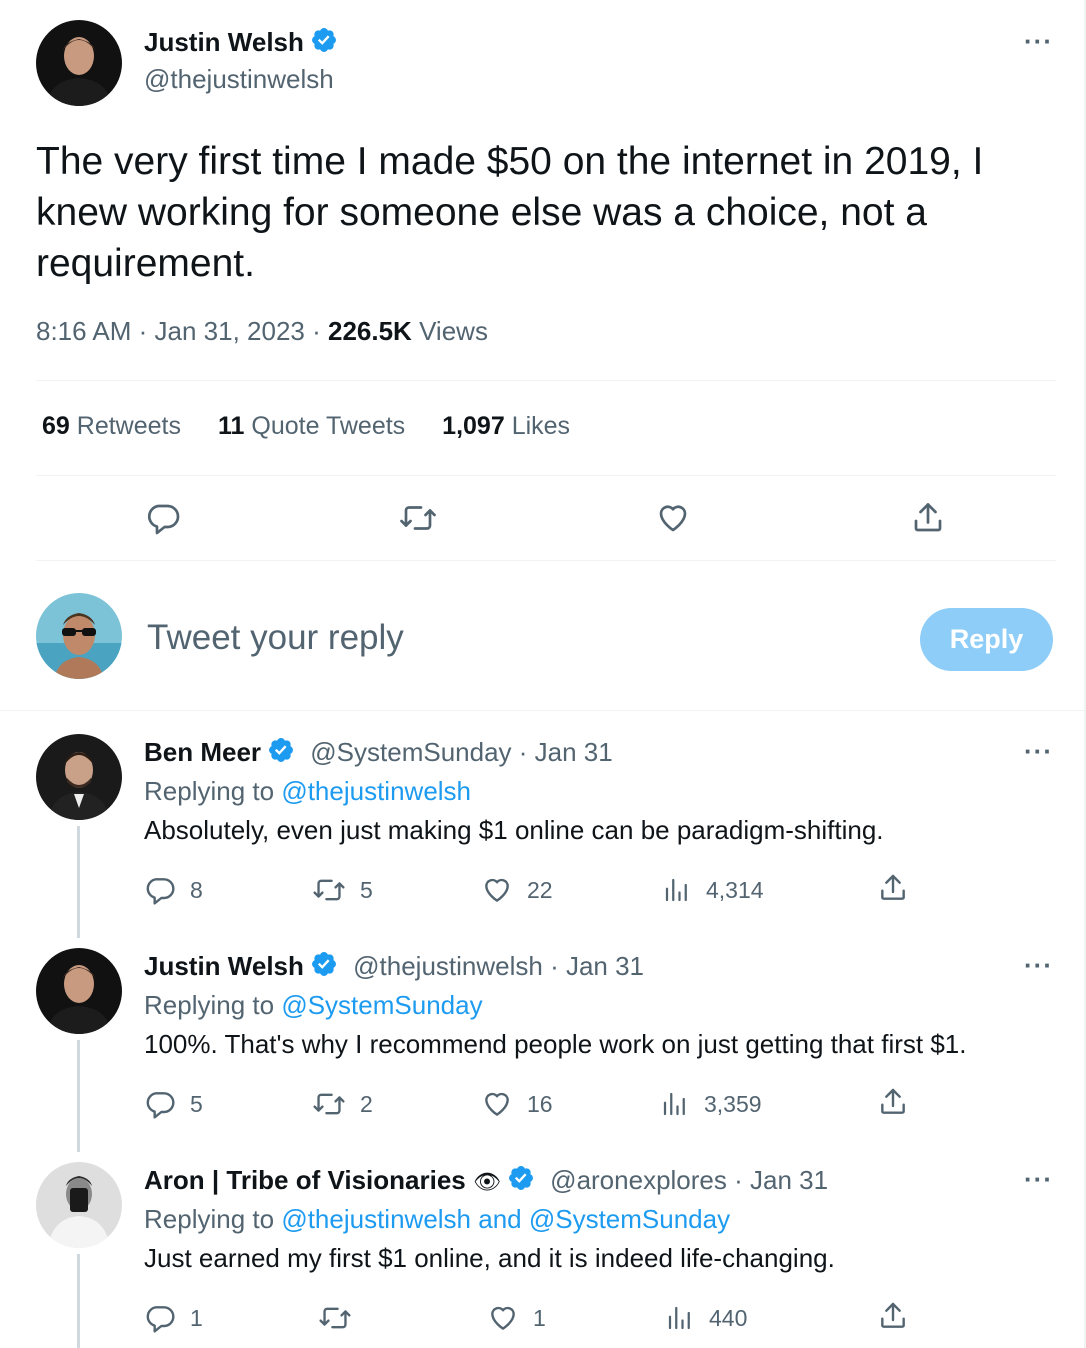 The width and height of the screenshot is (1086, 1348). What do you see at coordinates (328, 426) in the screenshot?
I see `quotes-label: Quote Tweets` at bounding box center [328, 426].